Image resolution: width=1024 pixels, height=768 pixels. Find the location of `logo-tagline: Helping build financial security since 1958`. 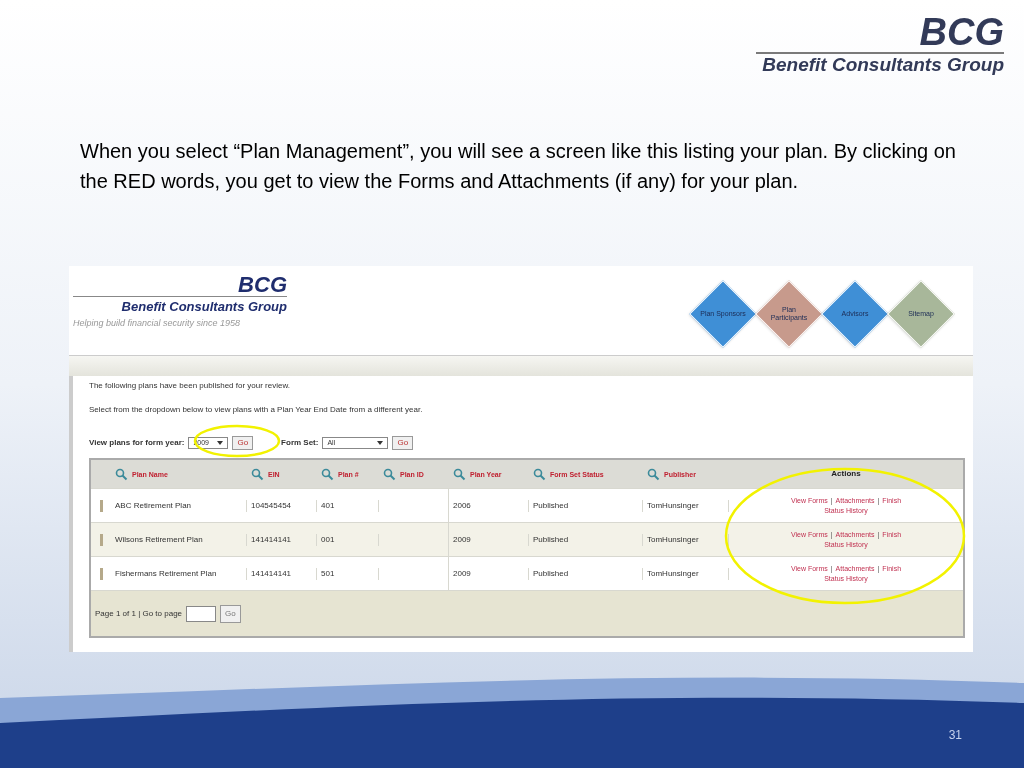

logo-tagline: Helping build financial security since 1958 is located at coordinates (157, 323).